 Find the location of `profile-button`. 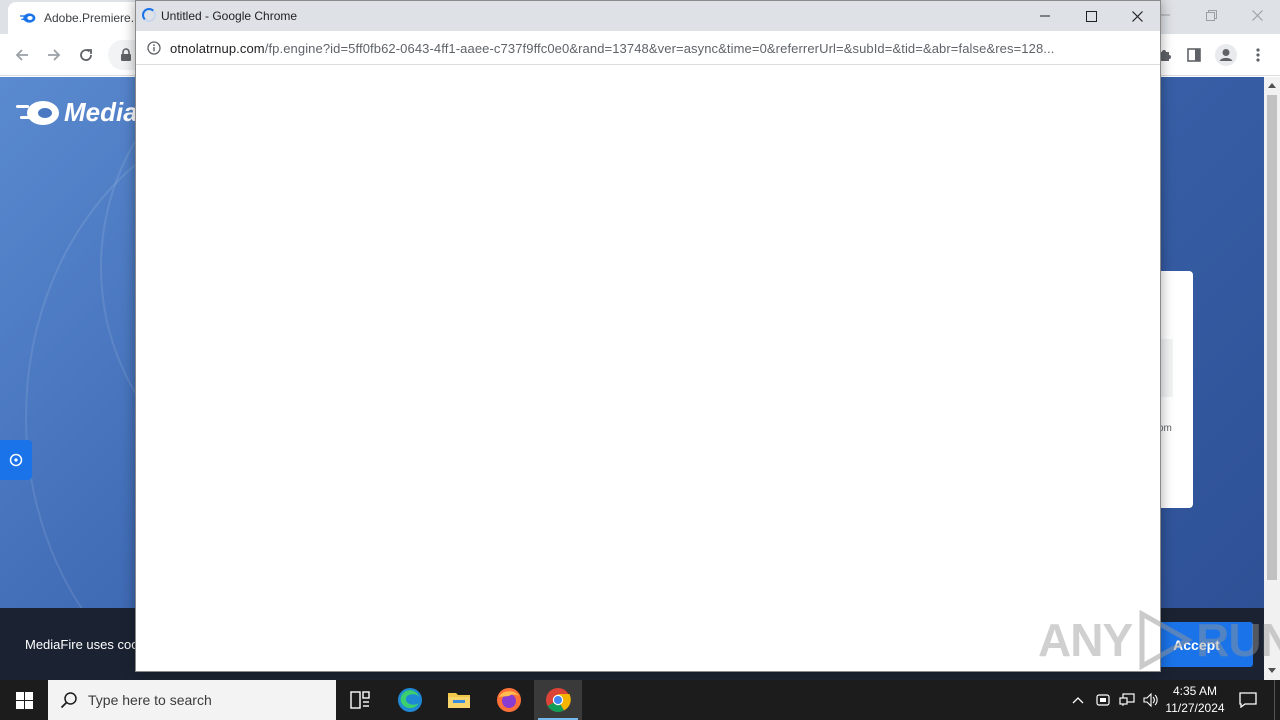

profile-button is located at coordinates (1226, 55).